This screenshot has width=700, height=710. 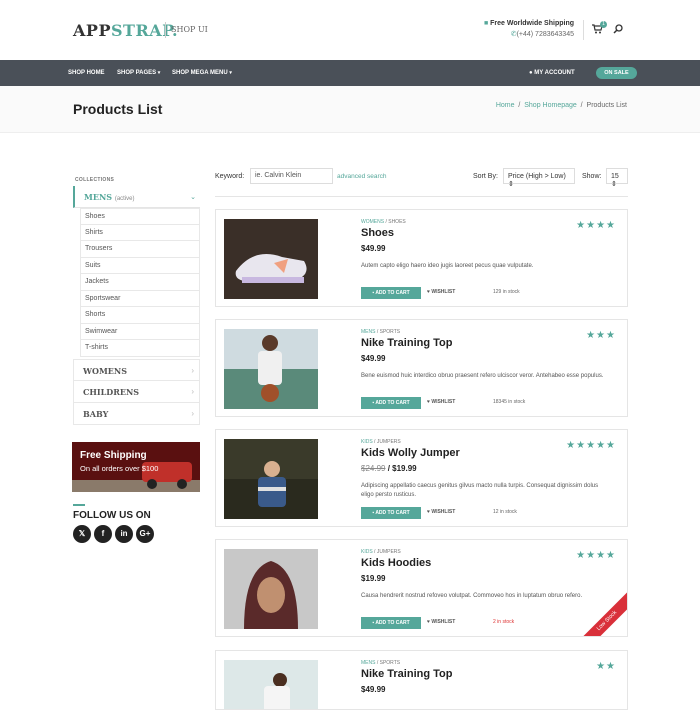 What do you see at coordinates (92, 30) in the screenshot?
I see `logo-text: APP` at bounding box center [92, 30].